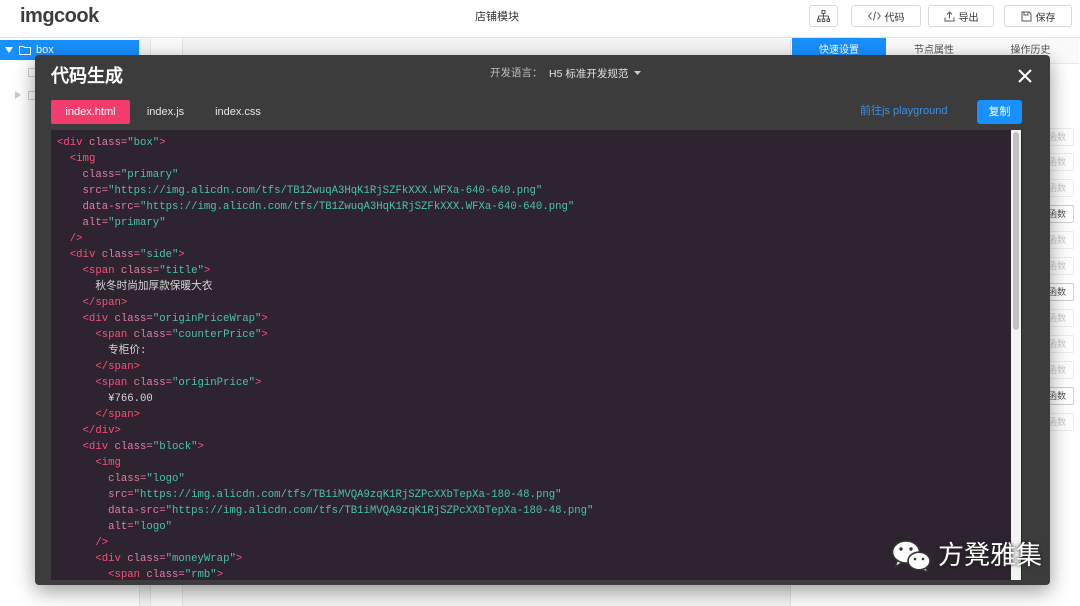 The width and height of the screenshot is (1080, 606). I want to click on code-line: 秋冬时尚加厚款保暖大衣, so click(325, 287).